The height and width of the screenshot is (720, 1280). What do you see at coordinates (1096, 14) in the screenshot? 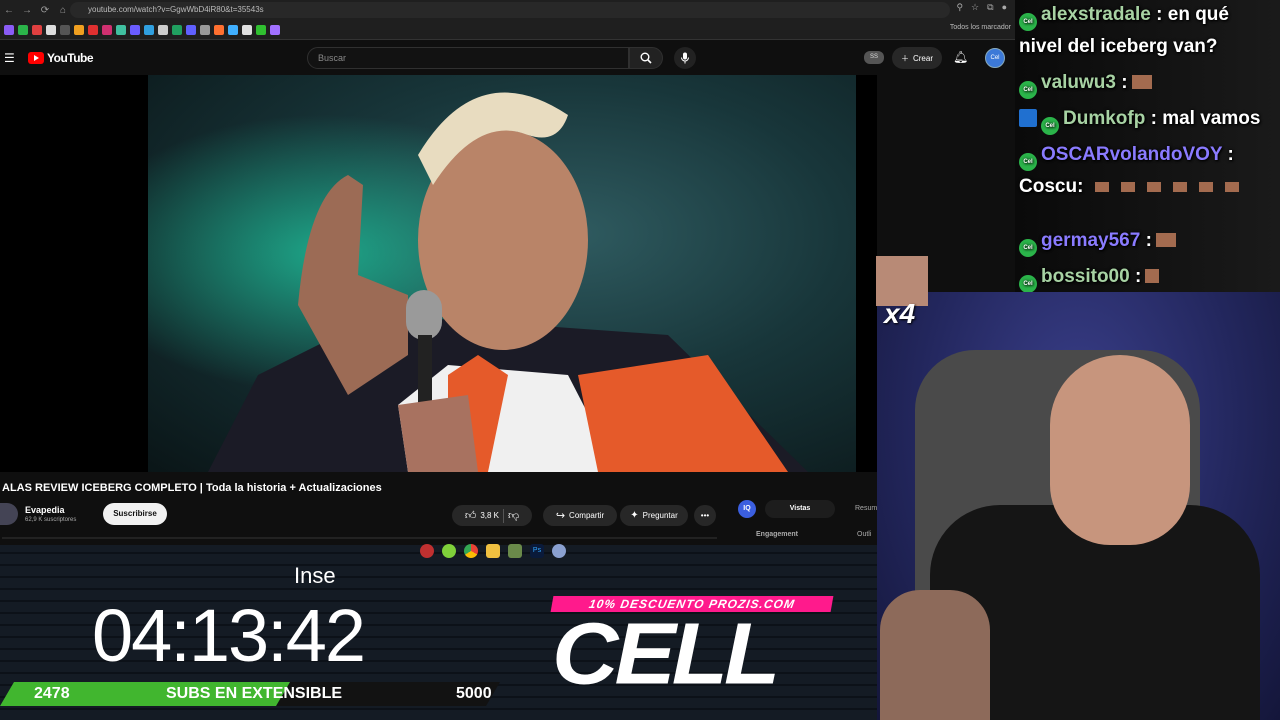
I see `chat-username: alexstradale` at bounding box center [1096, 14].